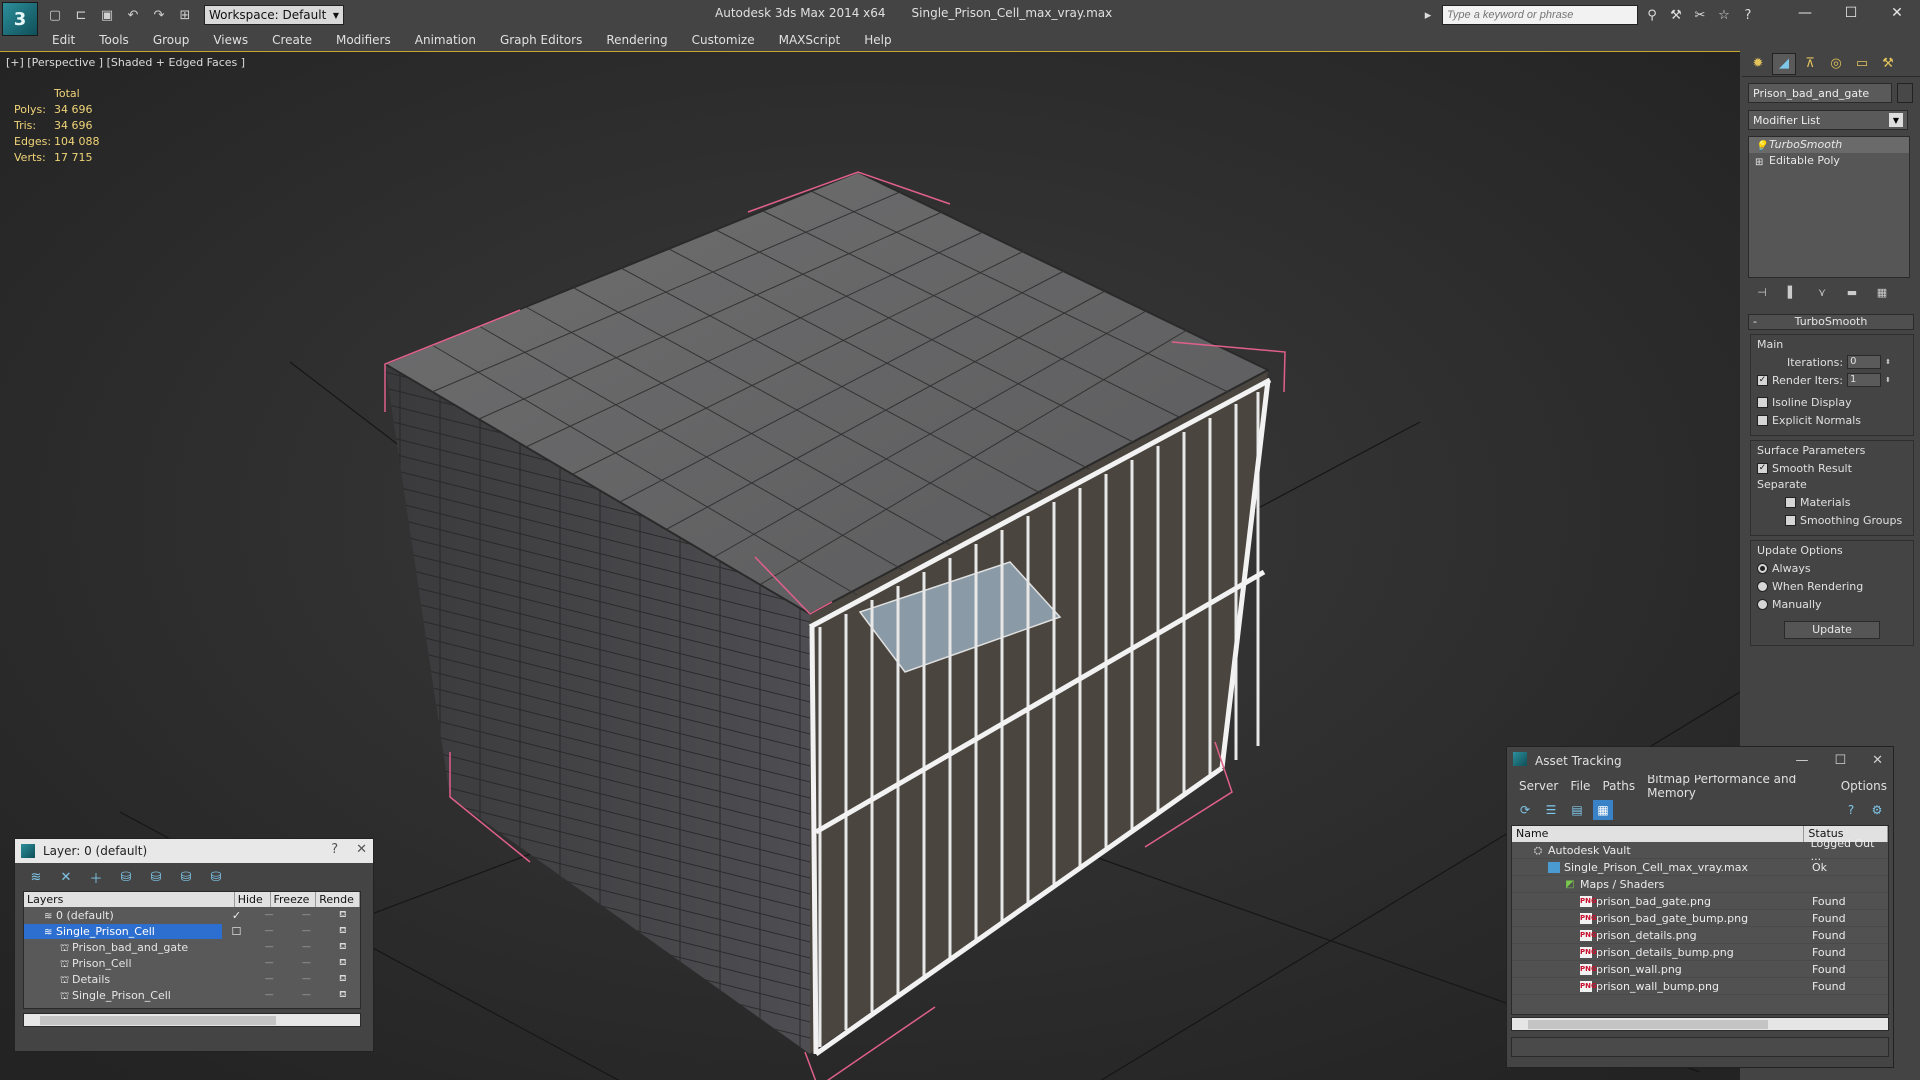 The image size is (1920, 1080). What do you see at coordinates (156, 877) in the screenshot?
I see `highlight-layer-icon: ⛁` at bounding box center [156, 877].